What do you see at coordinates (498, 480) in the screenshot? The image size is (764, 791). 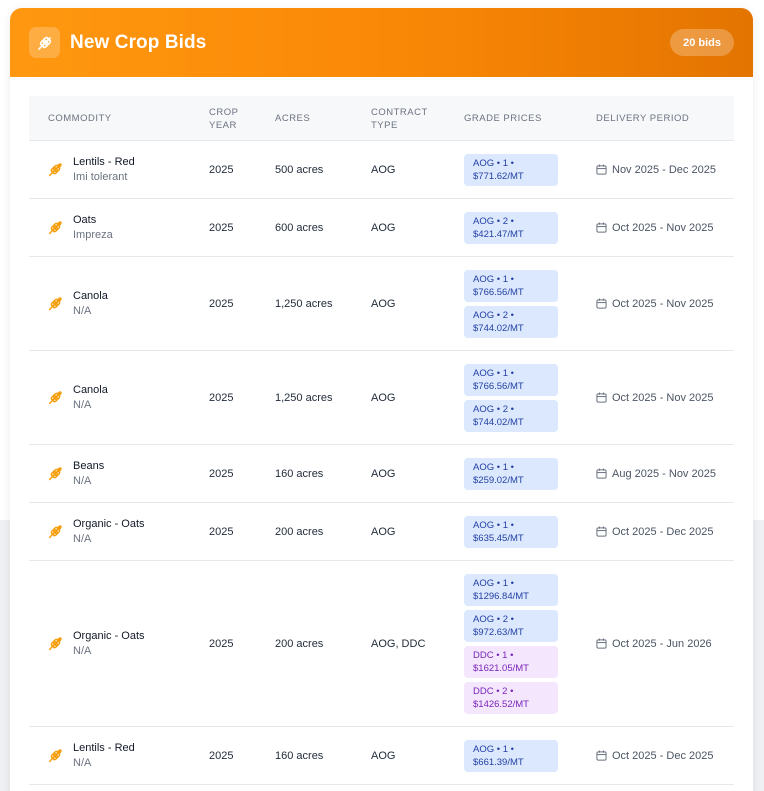 I see `grade-price: $259.02/MT` at bounding box center [498, 480].